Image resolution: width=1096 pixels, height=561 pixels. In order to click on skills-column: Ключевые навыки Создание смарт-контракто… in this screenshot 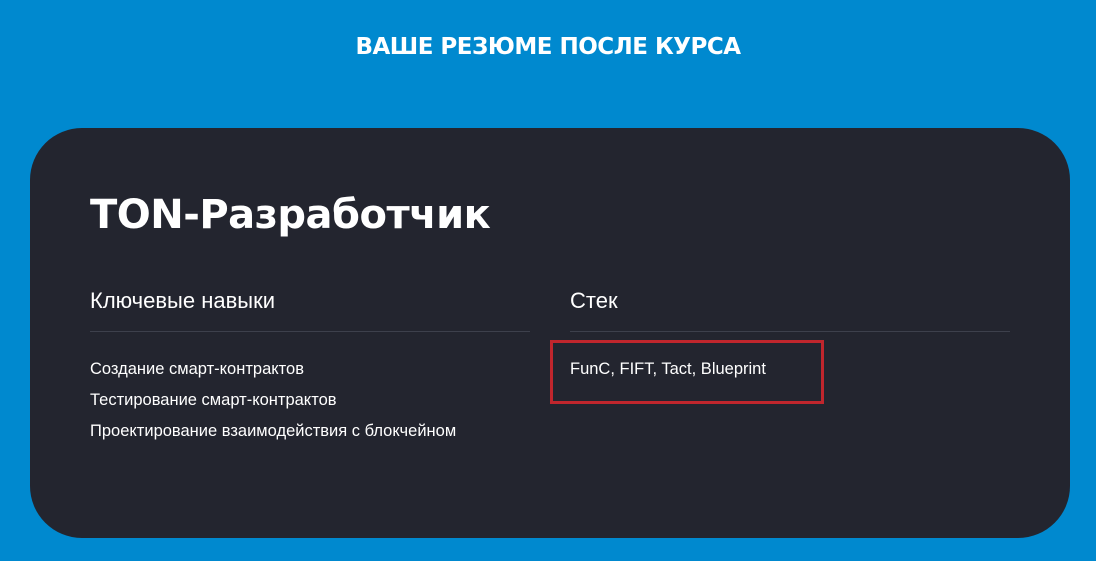, I will do `click(310, 366)`.